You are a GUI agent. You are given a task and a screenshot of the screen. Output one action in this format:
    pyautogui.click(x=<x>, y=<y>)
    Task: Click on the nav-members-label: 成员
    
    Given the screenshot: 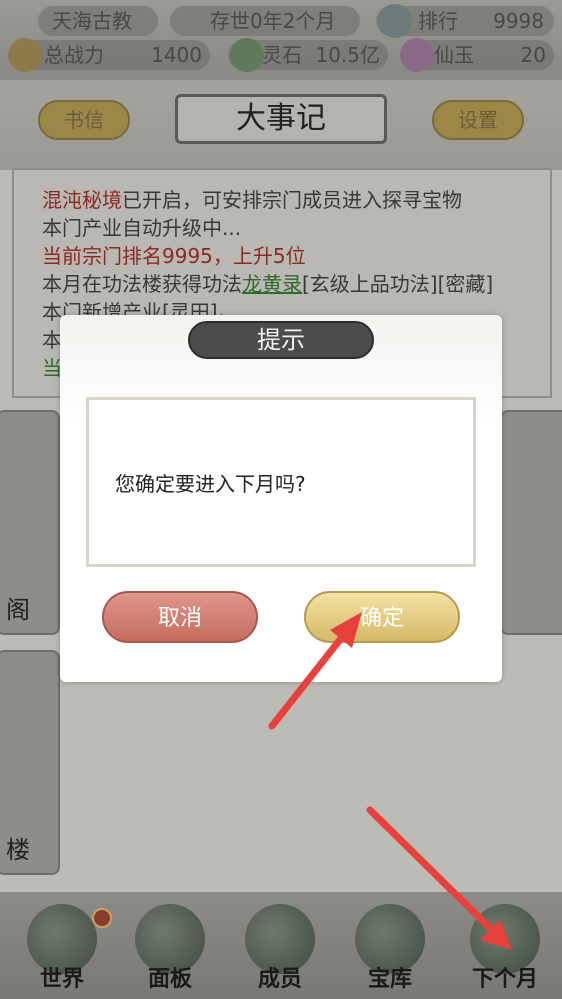 What is the action you would take?
    pyautogui.click(x=279, y=979)
    